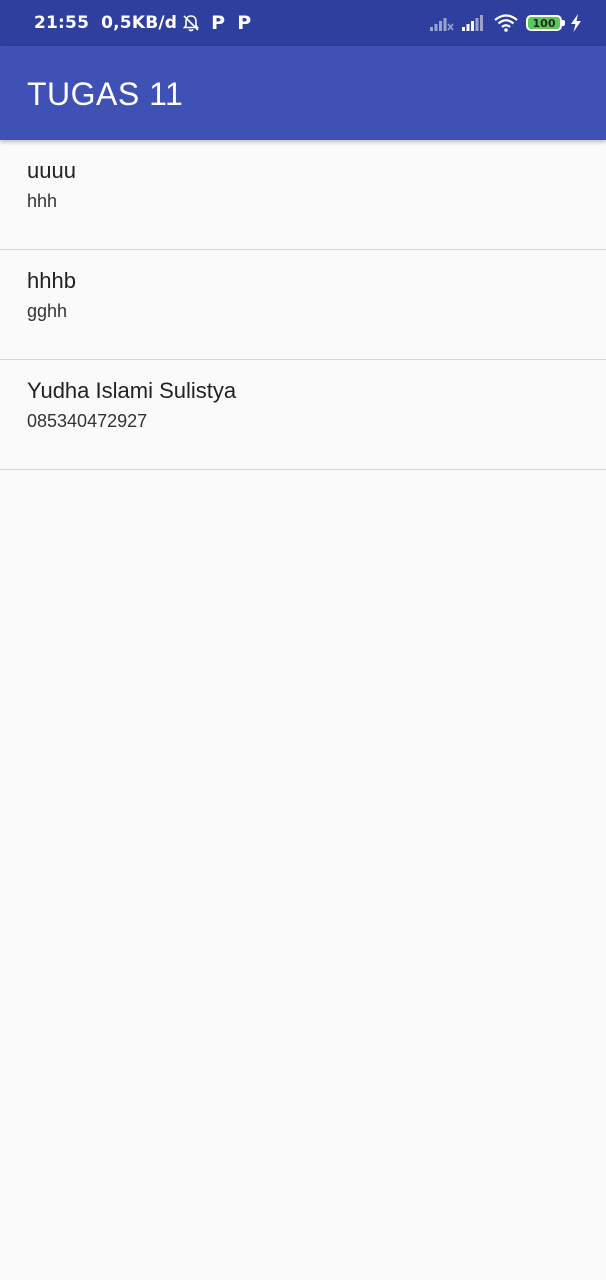 This screenshot has width=606, height=1280. Describe the element at coordinates (105, 94) in the screenshot. I see `app-title: TUGAS 11` at that location.